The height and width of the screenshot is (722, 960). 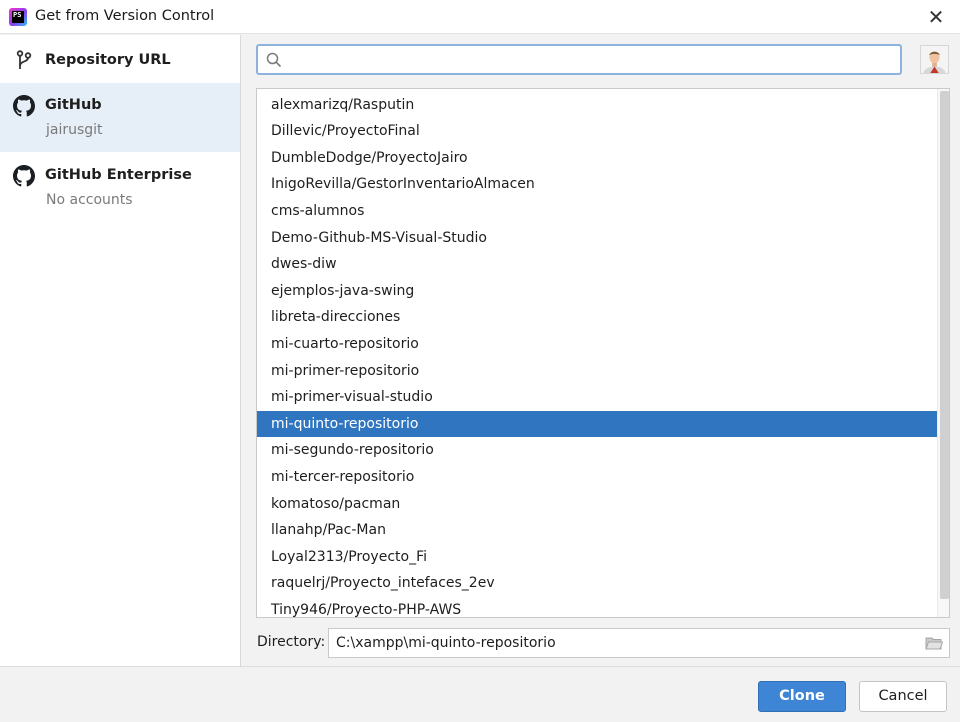 I want to click on sidebar-item-label: Repository URL, so click(x=108, y=60).